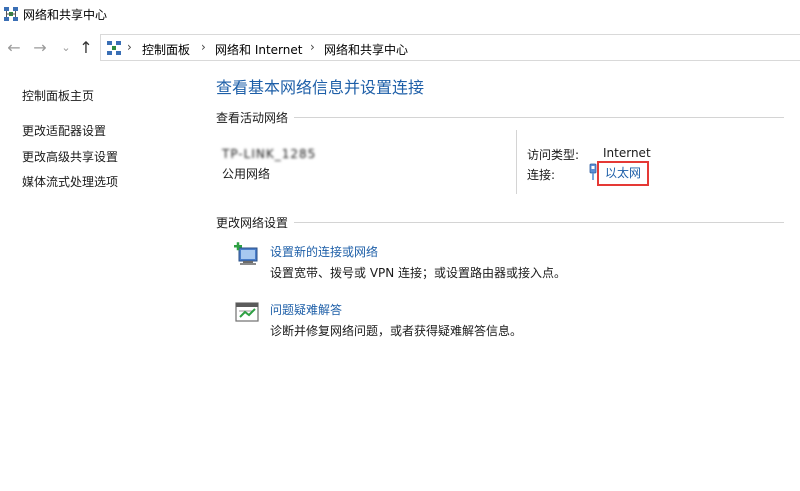  I want to click on up-arrow-icon: ↑, so click(86, 48).